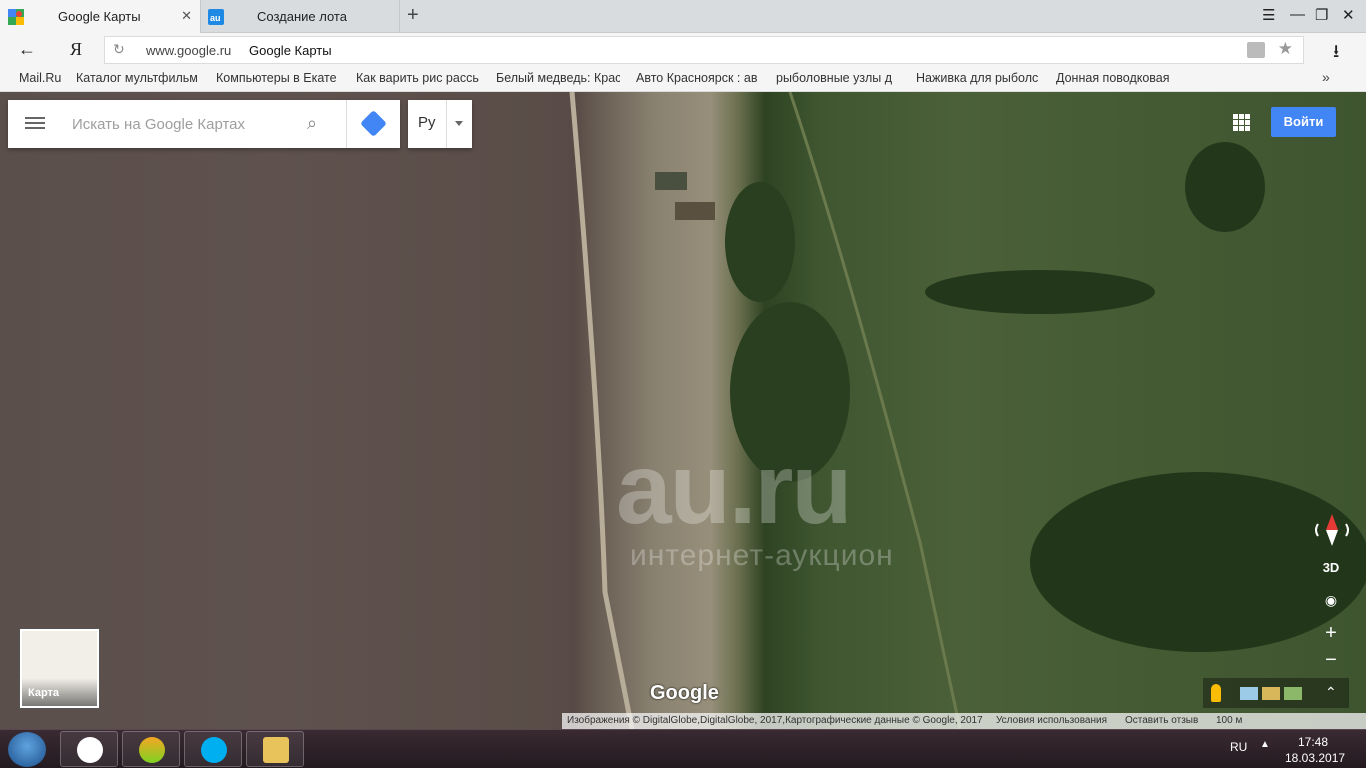 The image size is (1366, 768). Describe the element at coordinates (35, 123) in the screenshot. I see `menu-icon` at that location.